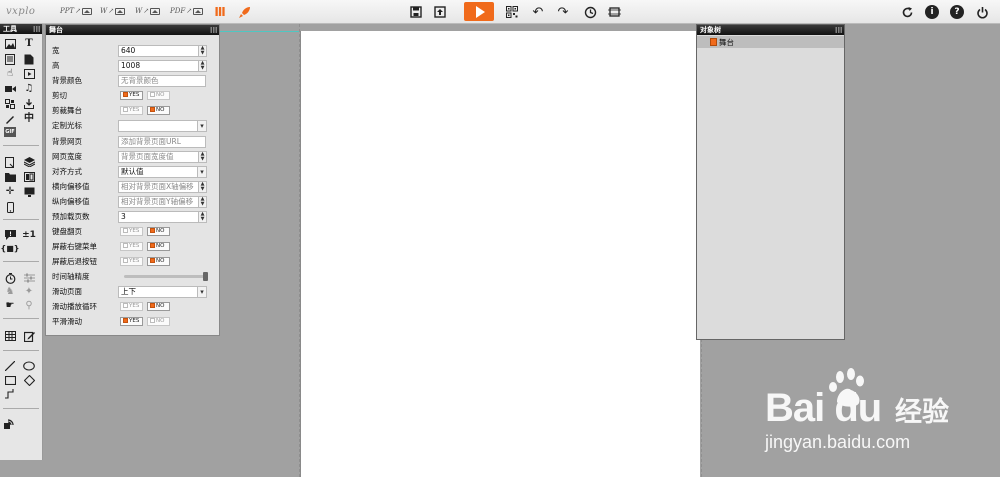  I want to click on wand-tool-icon: ⚲, so click(29, 306).